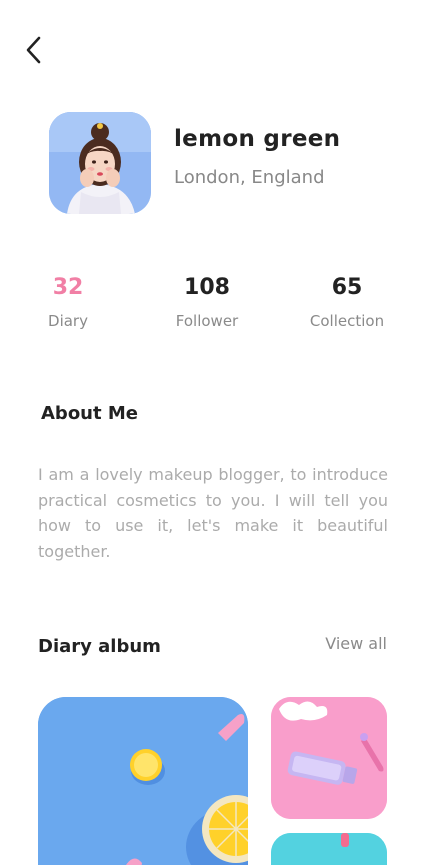 The width and height of the screenshot is (424, 865). I want to click on stat-follower: 108 Follower, so click(207, 302).